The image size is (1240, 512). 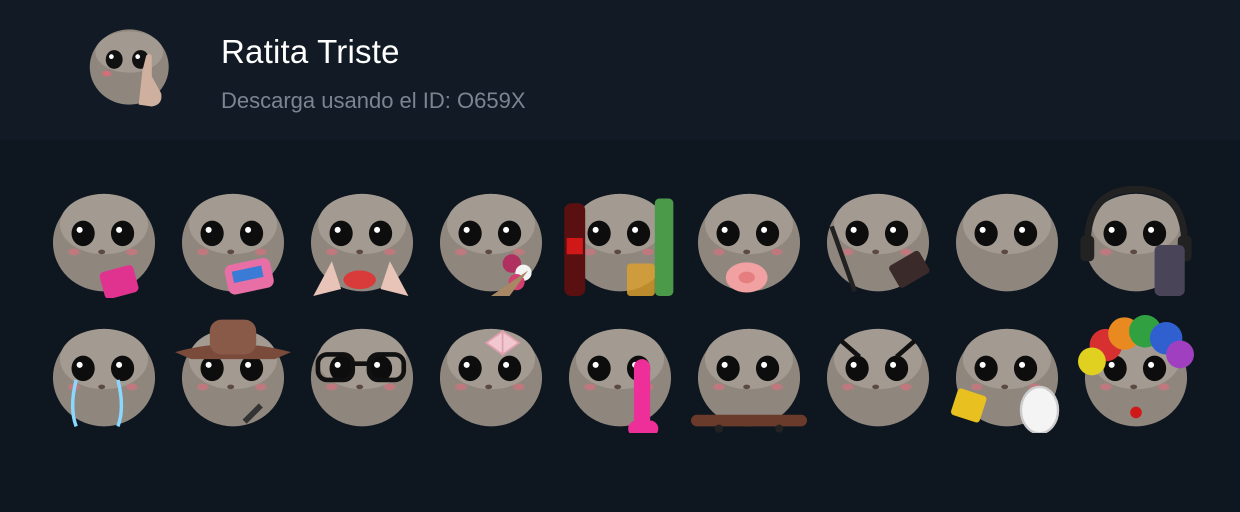 I want to click on sad-hamster-makeup-sticker, so click(x=878, y=238).